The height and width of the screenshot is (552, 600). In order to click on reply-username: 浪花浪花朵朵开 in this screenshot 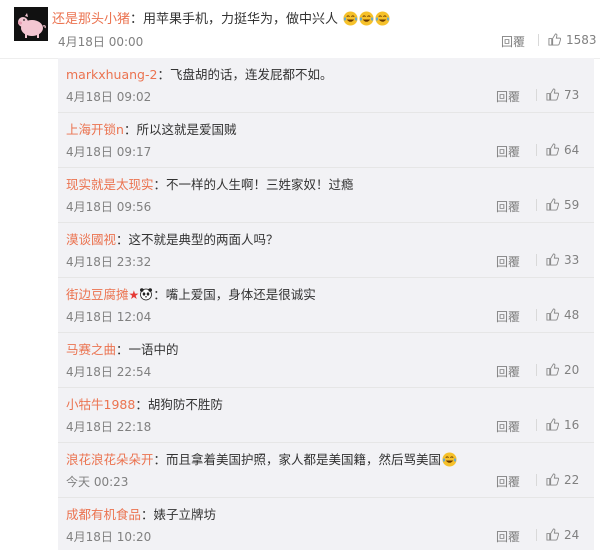, I will do `click(110, 459)`.